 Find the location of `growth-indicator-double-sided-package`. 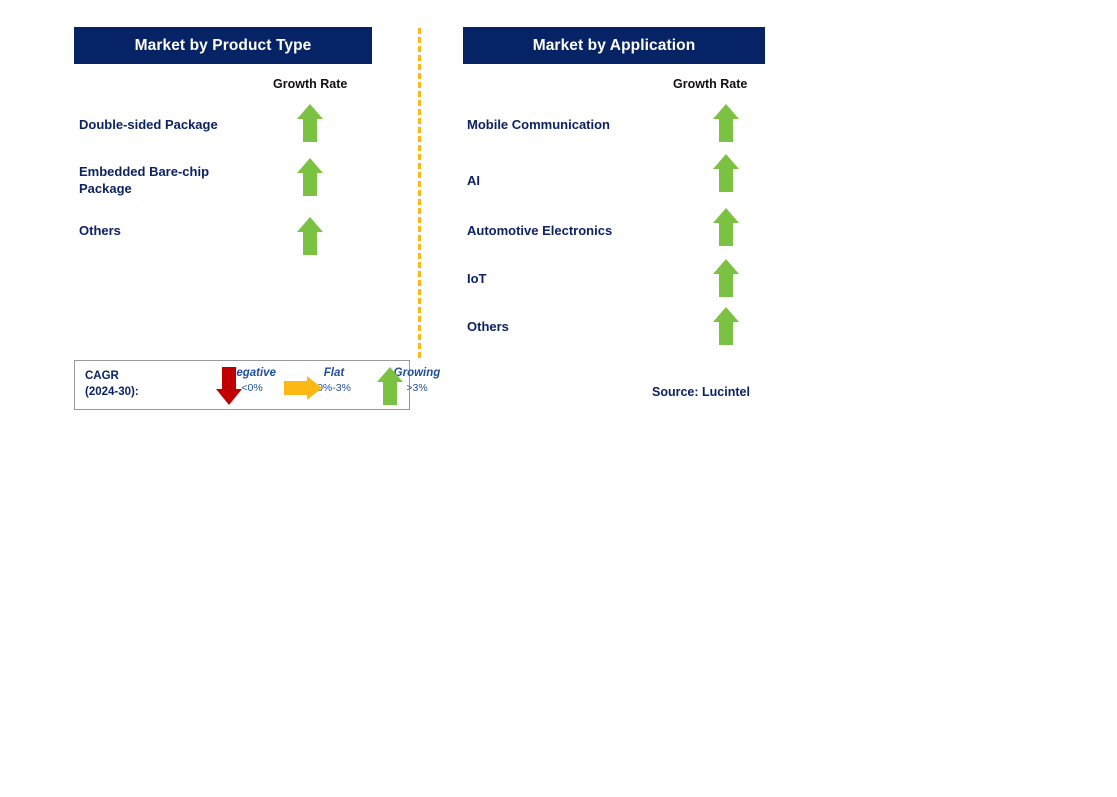

growth-indicator-double-sided-package is located at coordinates (309, 123).